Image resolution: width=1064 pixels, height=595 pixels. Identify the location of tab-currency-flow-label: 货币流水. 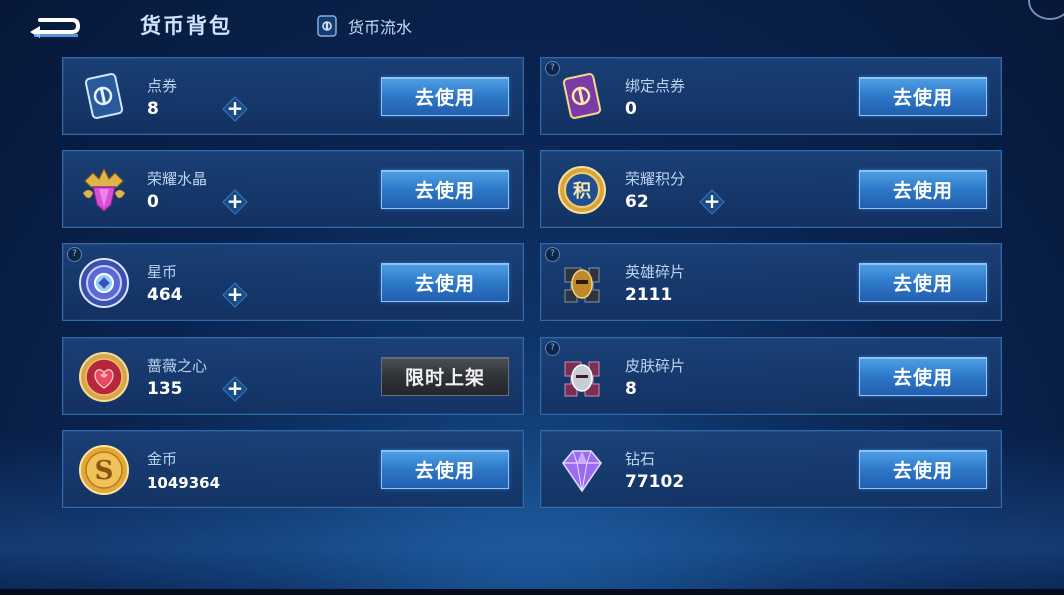
(380, 27).